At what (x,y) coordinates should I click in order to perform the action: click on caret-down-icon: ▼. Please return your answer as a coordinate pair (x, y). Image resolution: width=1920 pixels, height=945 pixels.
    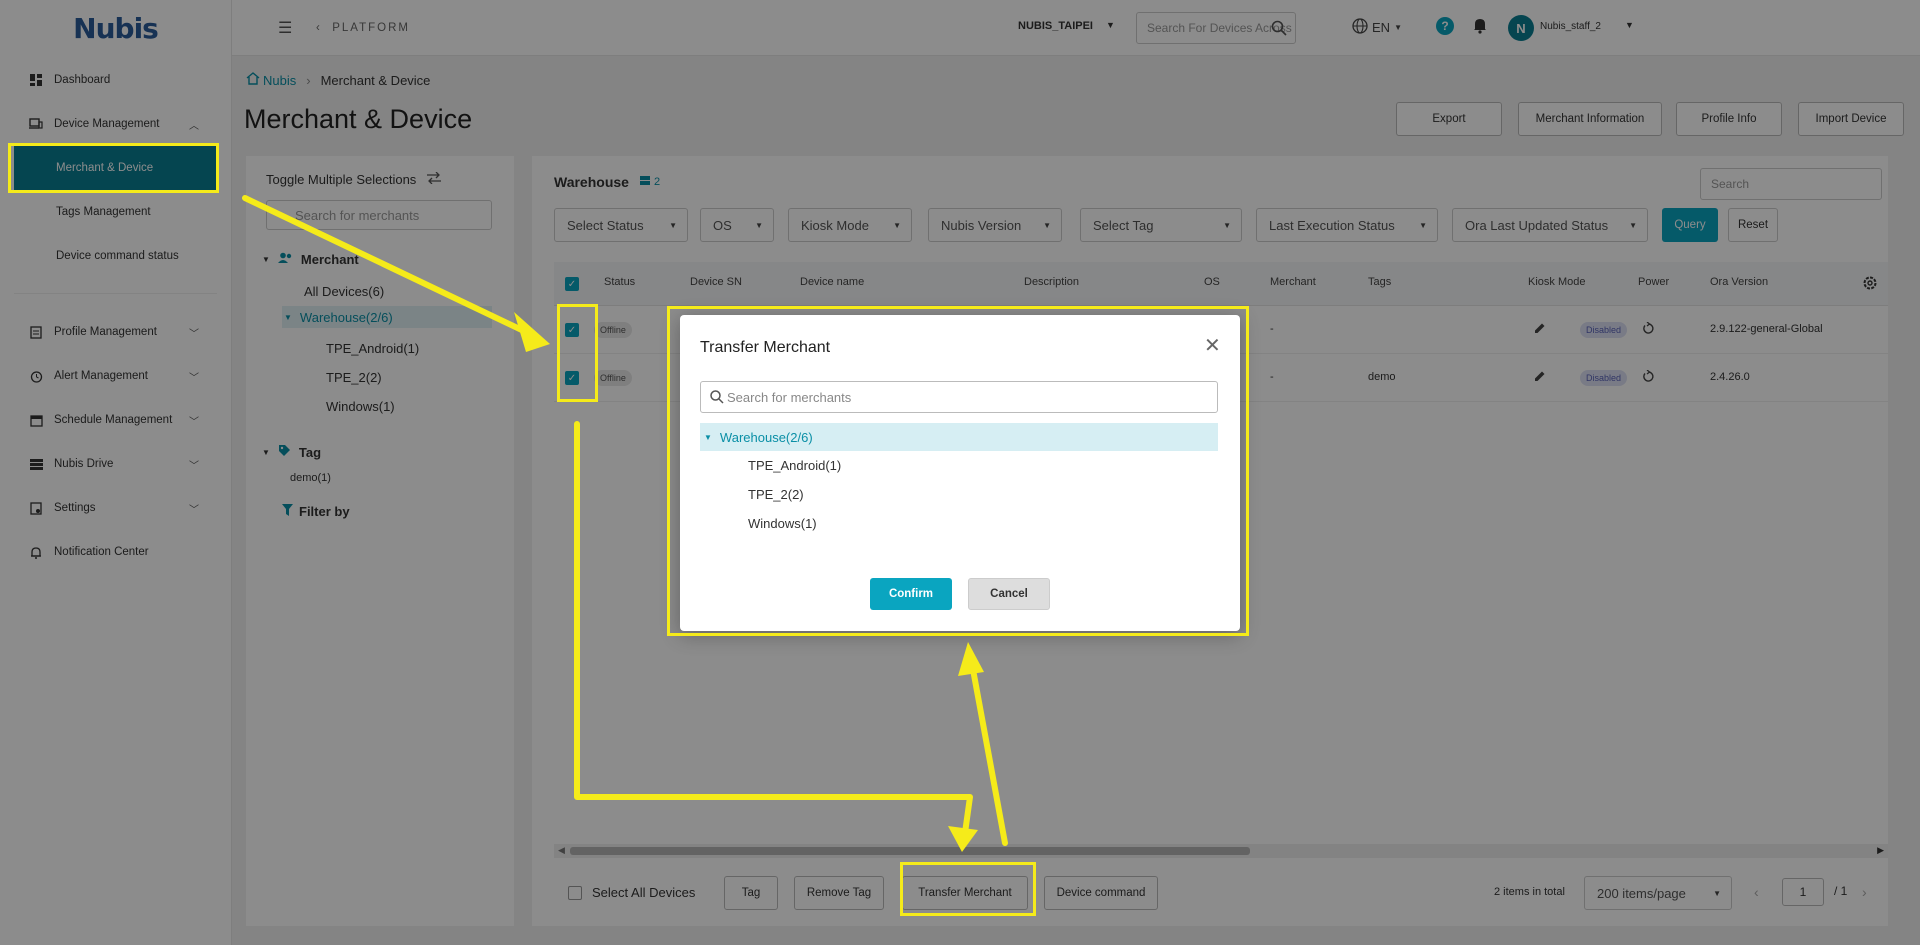
    Looking at the image, I should click on (708, 437).